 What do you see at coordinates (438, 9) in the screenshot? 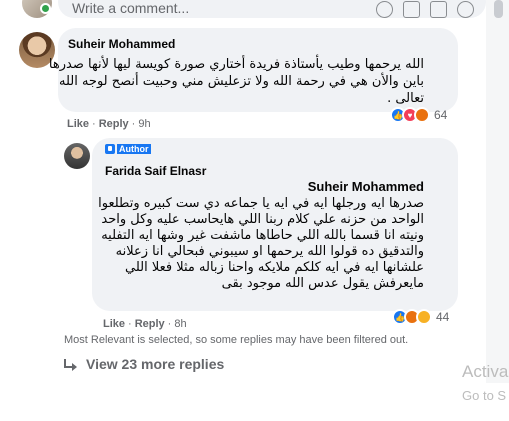
I see `gif-icon` at bounding box center [438, 9].